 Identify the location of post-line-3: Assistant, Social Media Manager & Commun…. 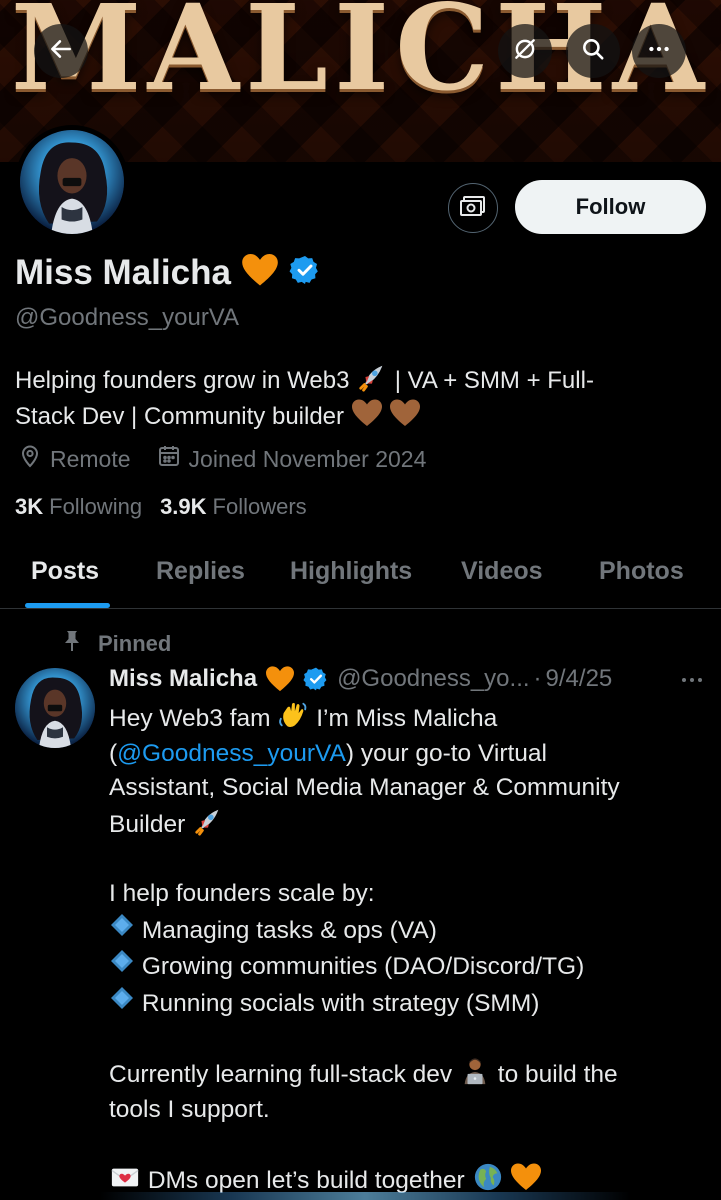
(364, 788).